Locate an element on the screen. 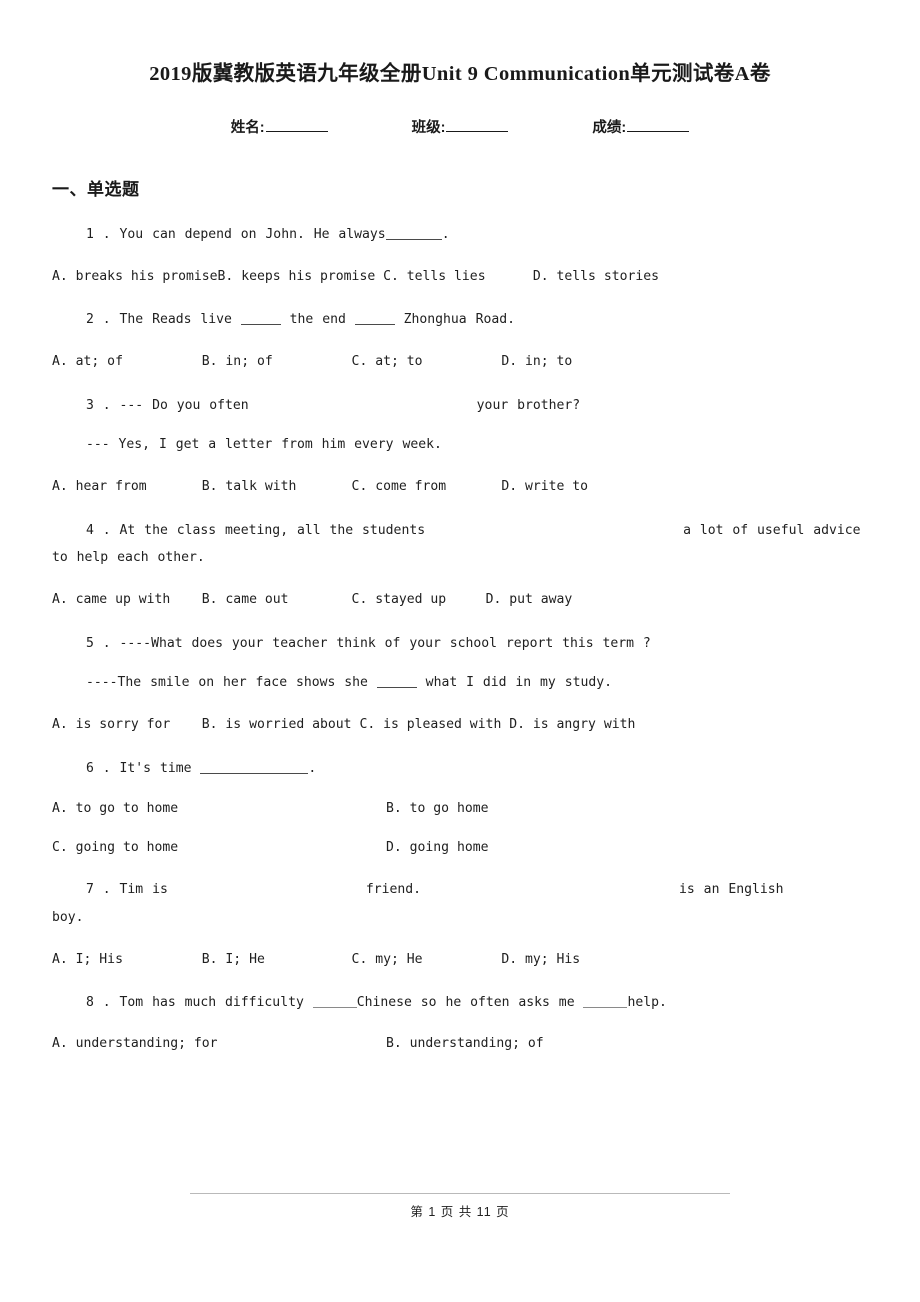 The height and width of the screenshot is (1302, 920). footer-divider is located at coordinates (460, 1193).